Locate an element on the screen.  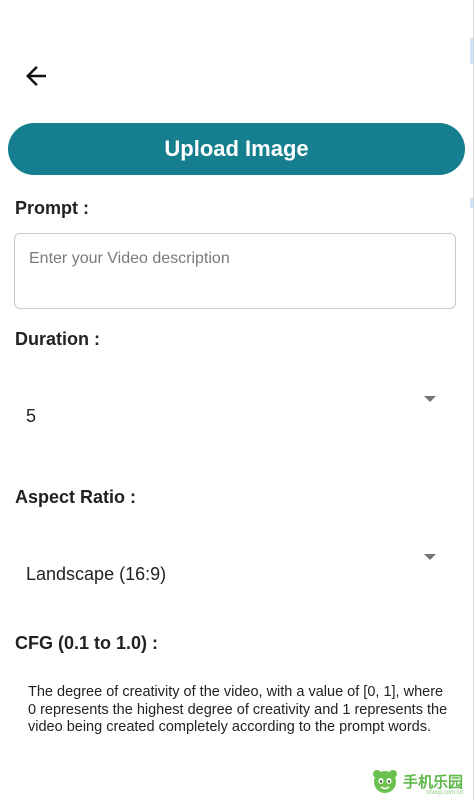
arrow-left-icon is located at coordinates (36, 76).